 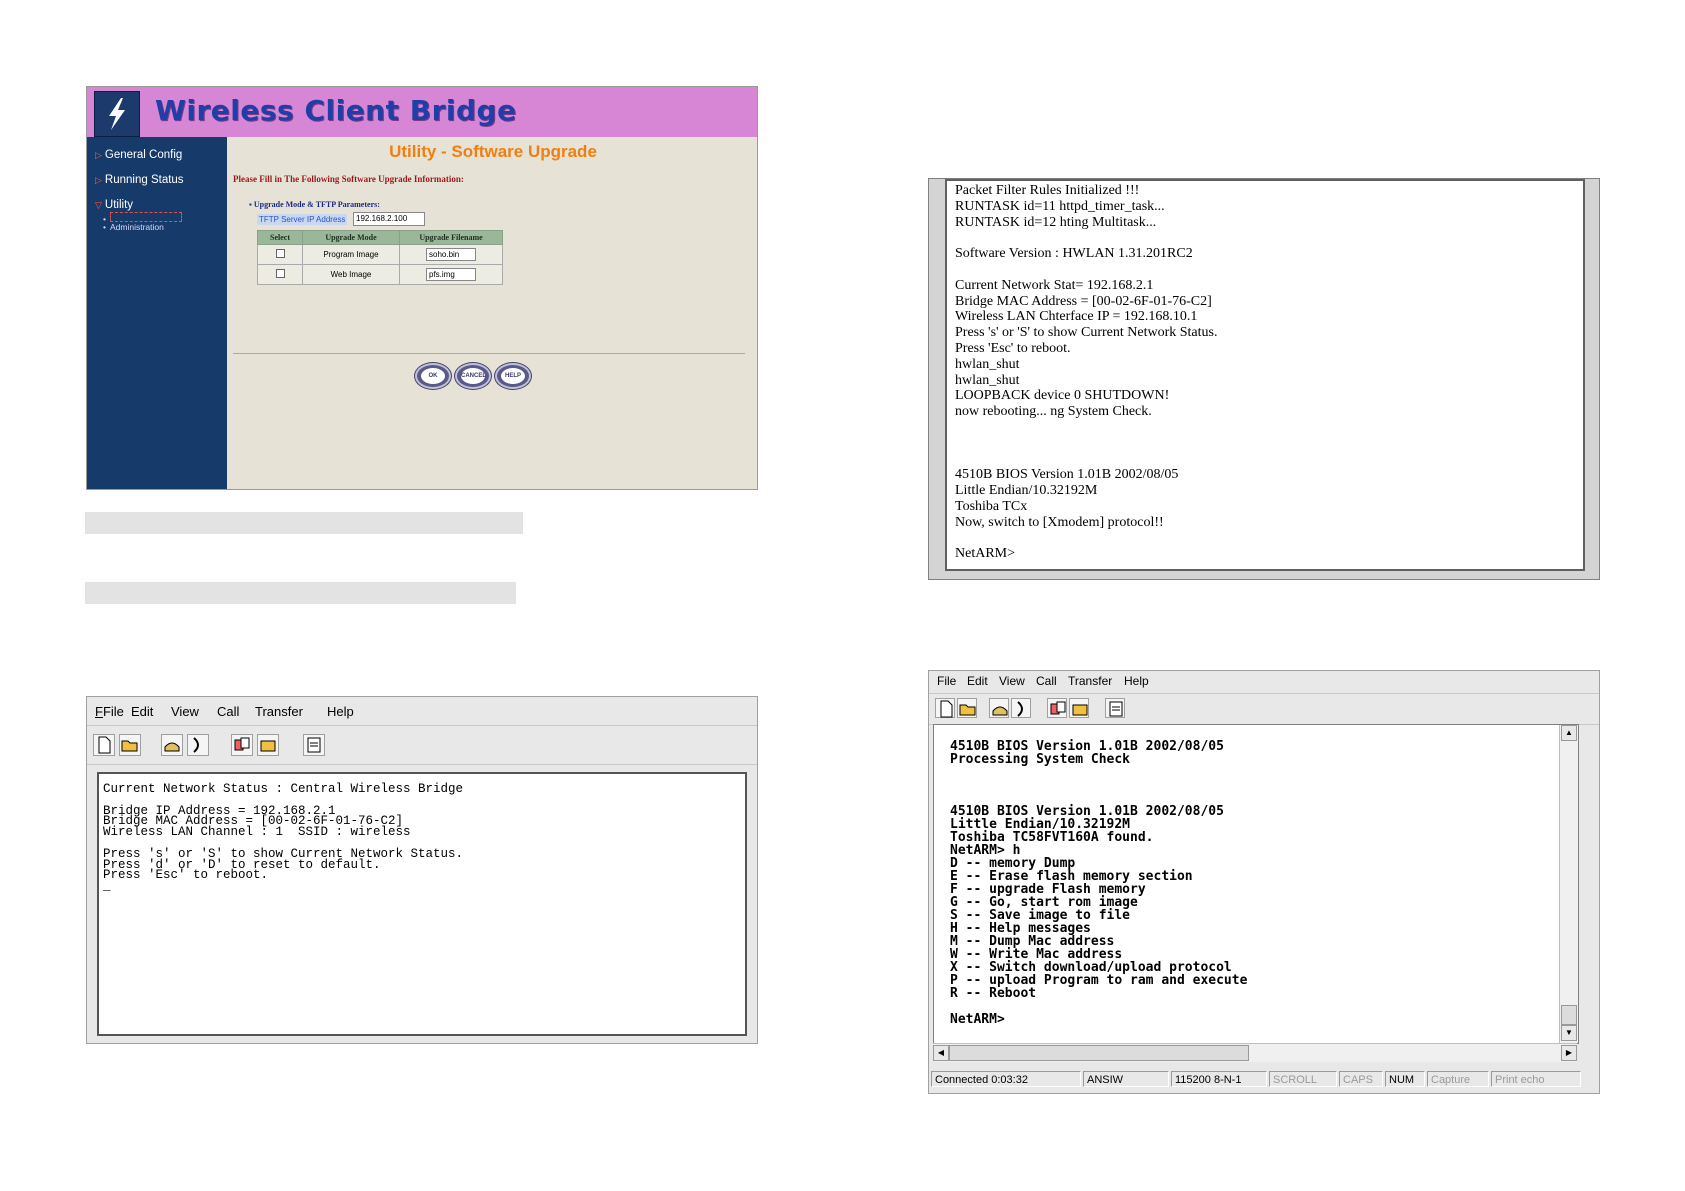 What do you see at coordinates (991, 506) in the screenshot?
I see `terminal-line: Toshiba TCx` at bounding box center [991, 506].